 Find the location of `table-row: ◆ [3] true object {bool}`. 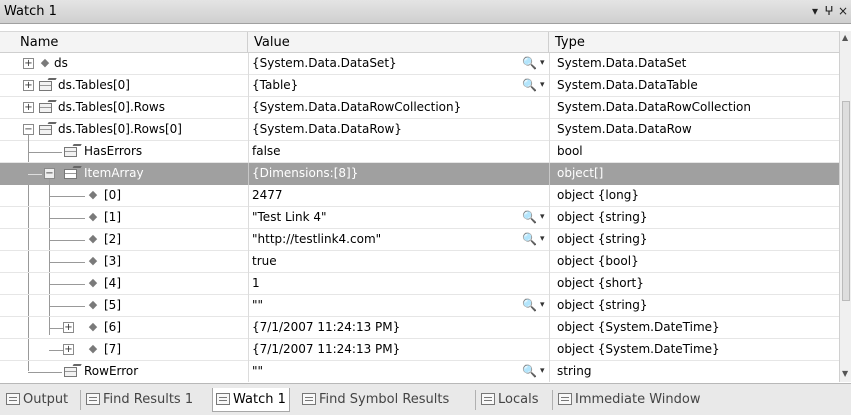

table-row: ◆ [3] true object {bool} is located at coordinates (419, 262).